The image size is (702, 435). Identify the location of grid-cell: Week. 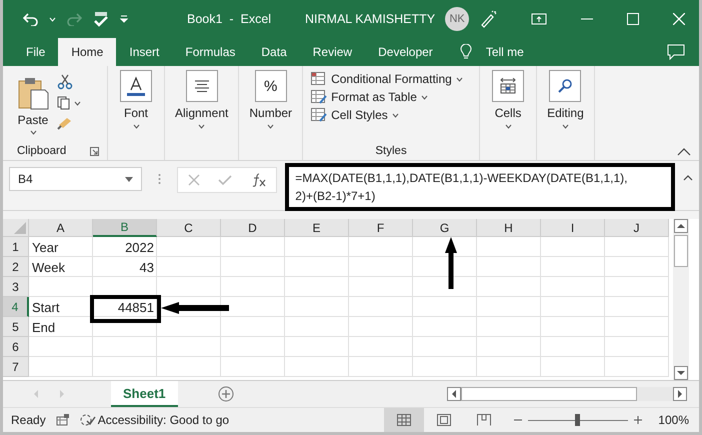
(61, 267).